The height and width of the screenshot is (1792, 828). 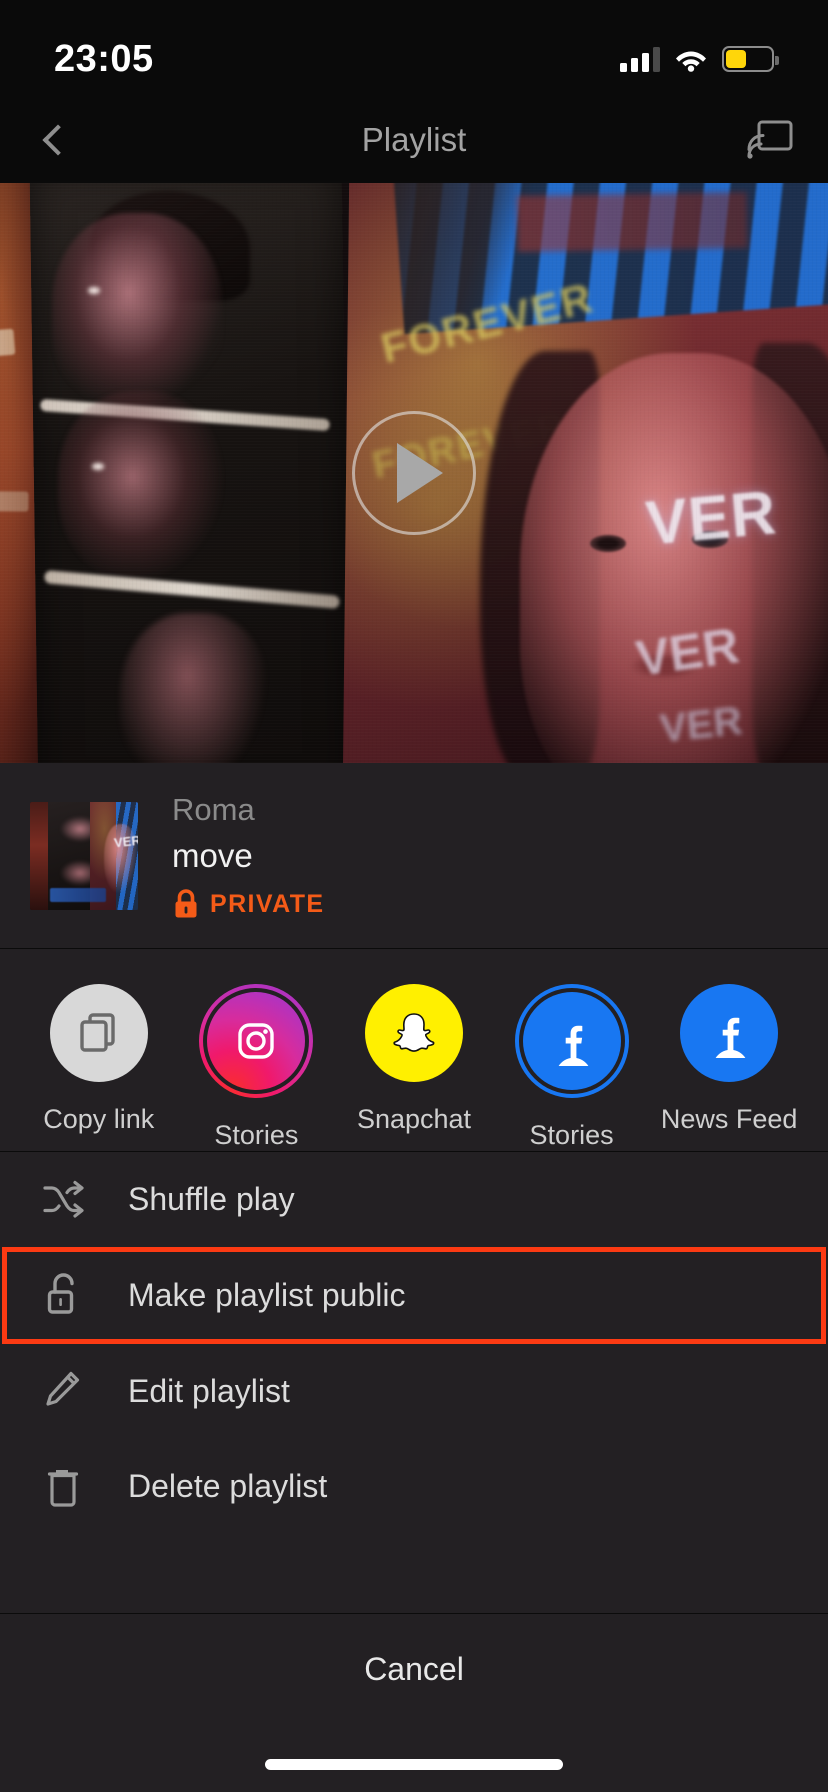 What do you see at coordinates (73, 1487) in the screenshot?
I see `trash-icon` at bounding box center [73, 1487].